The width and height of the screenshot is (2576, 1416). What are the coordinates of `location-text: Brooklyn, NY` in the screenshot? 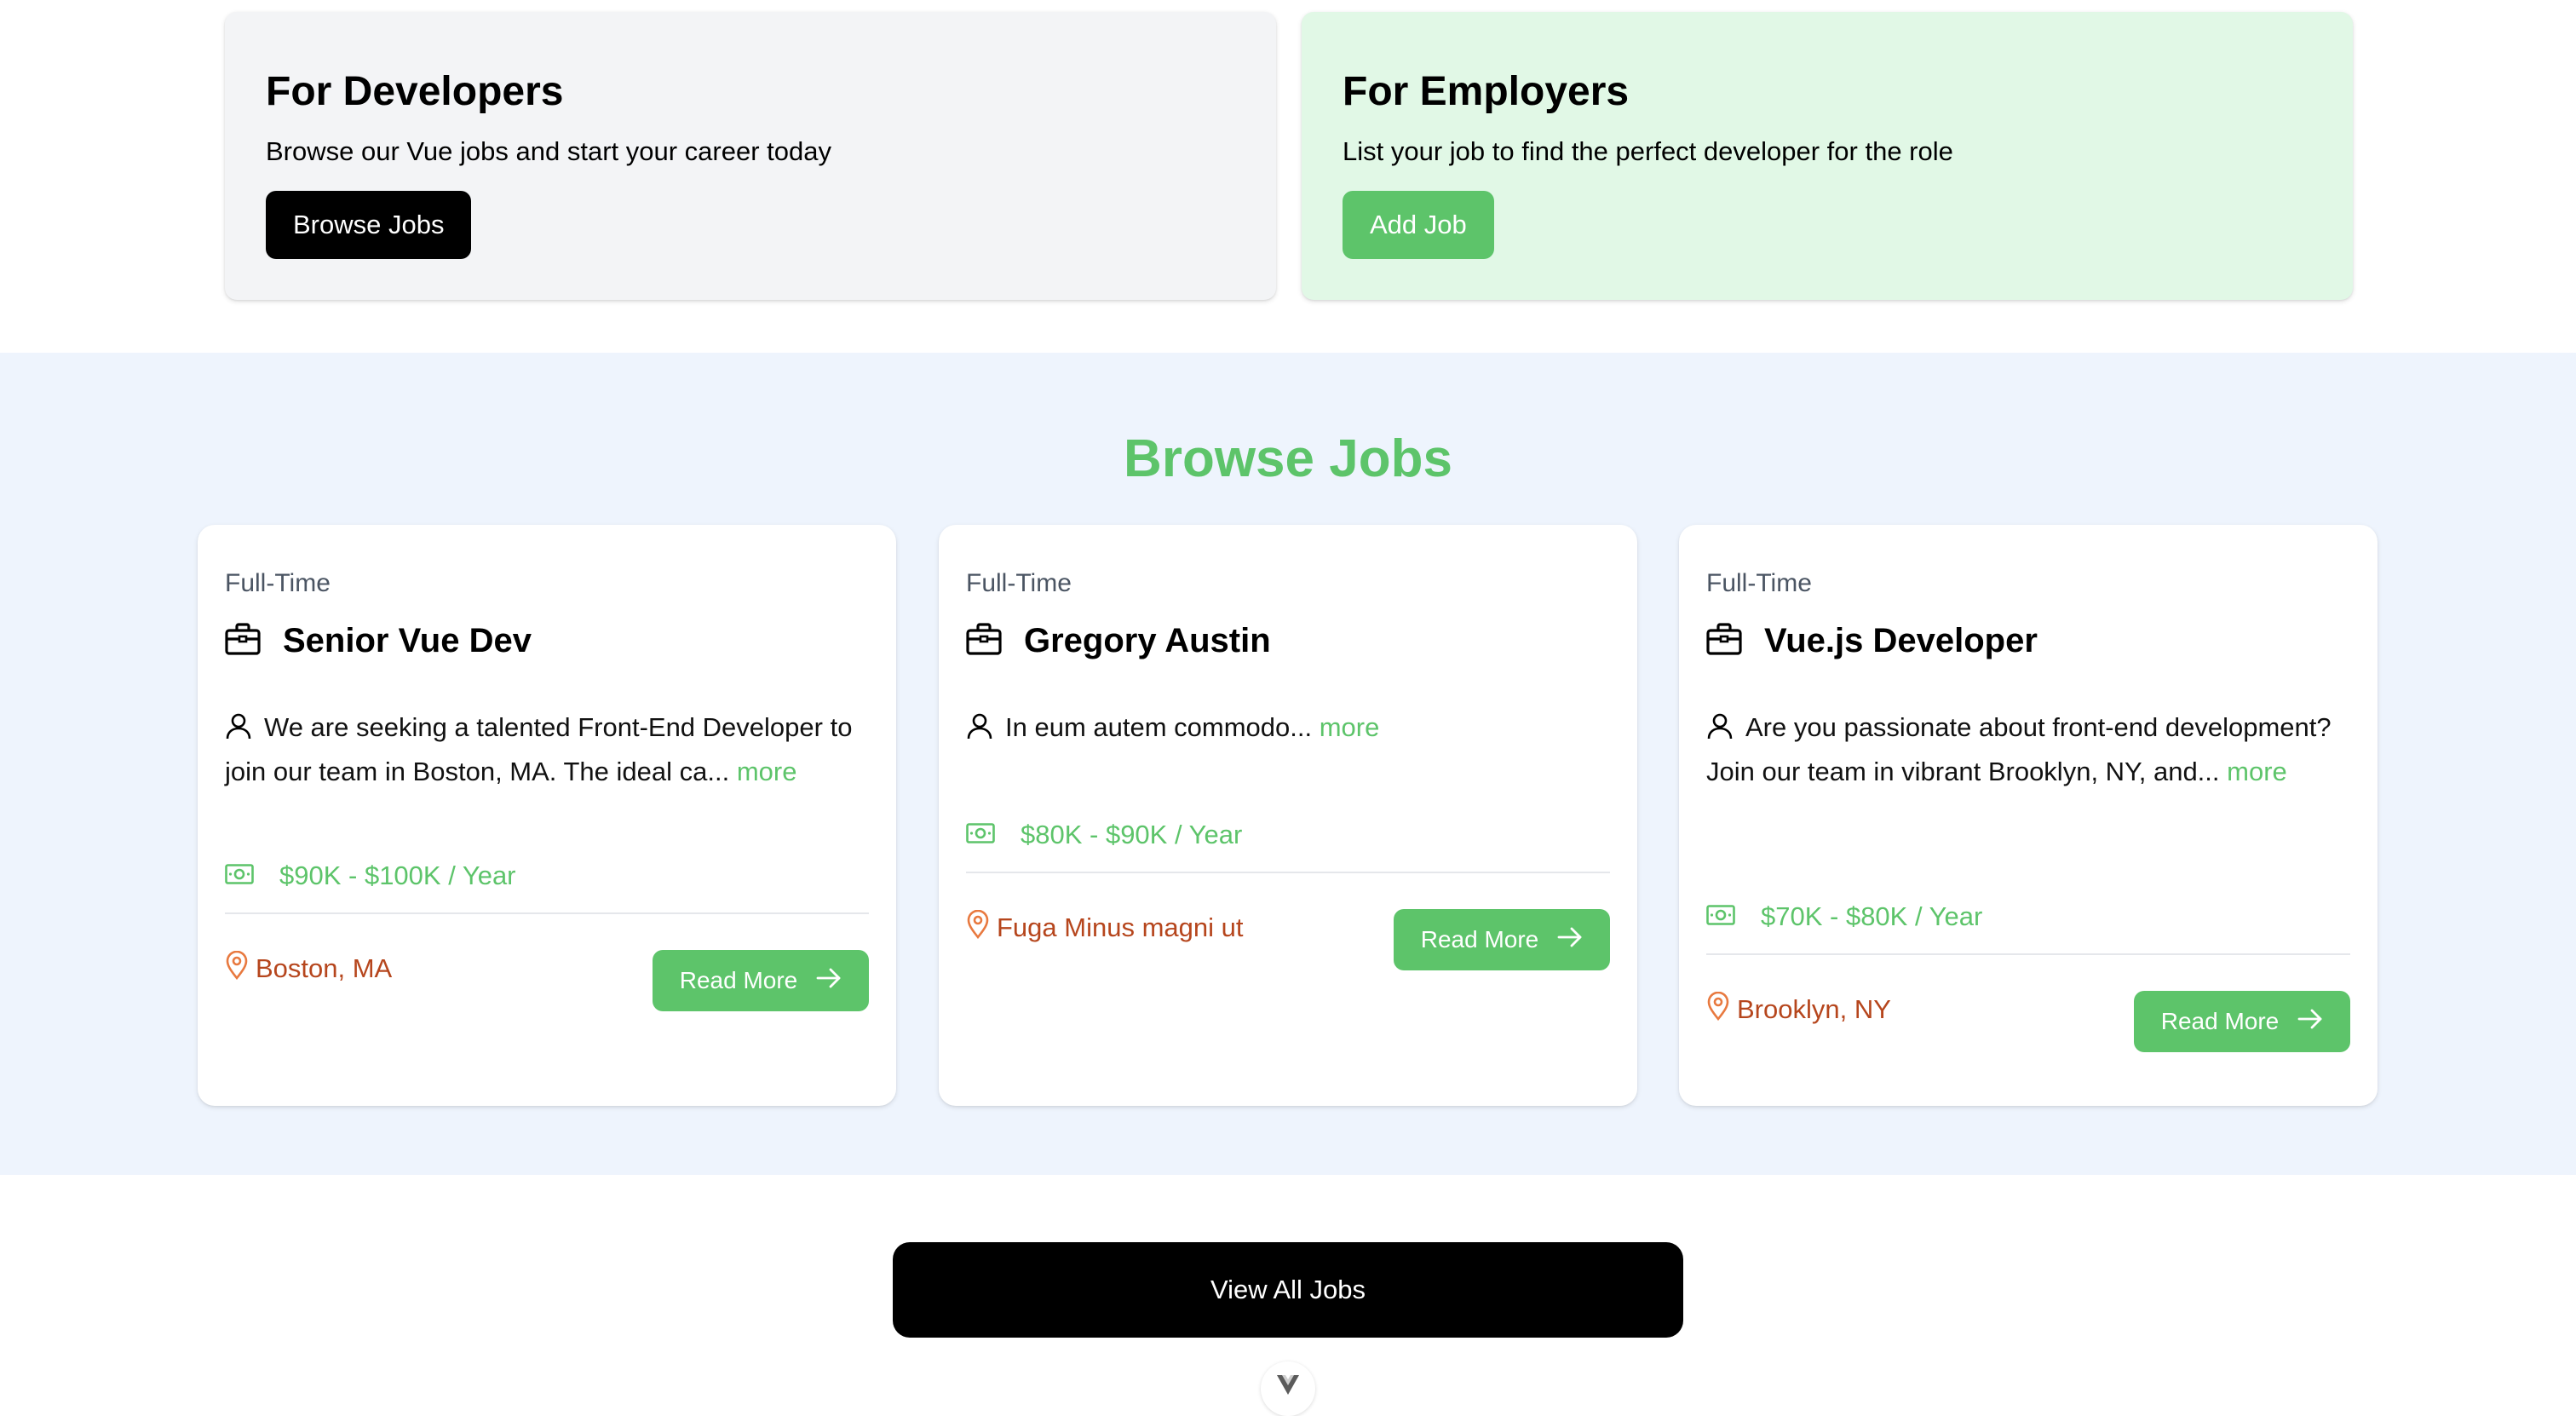 It's located at (1814, 1009).